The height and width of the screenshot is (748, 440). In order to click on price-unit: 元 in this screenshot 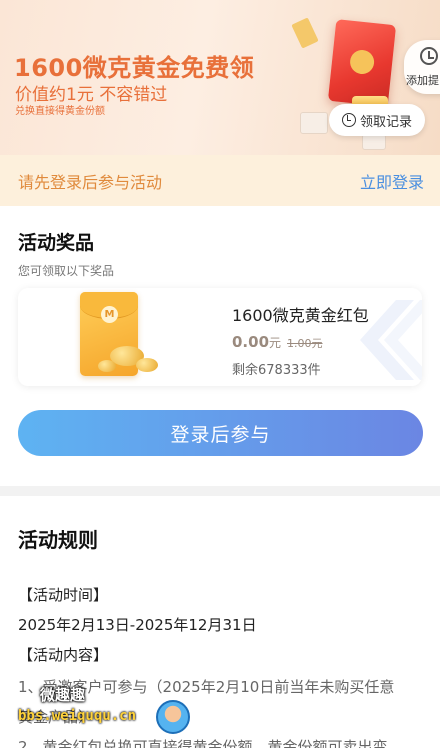, I will do `click(275, 343)`.